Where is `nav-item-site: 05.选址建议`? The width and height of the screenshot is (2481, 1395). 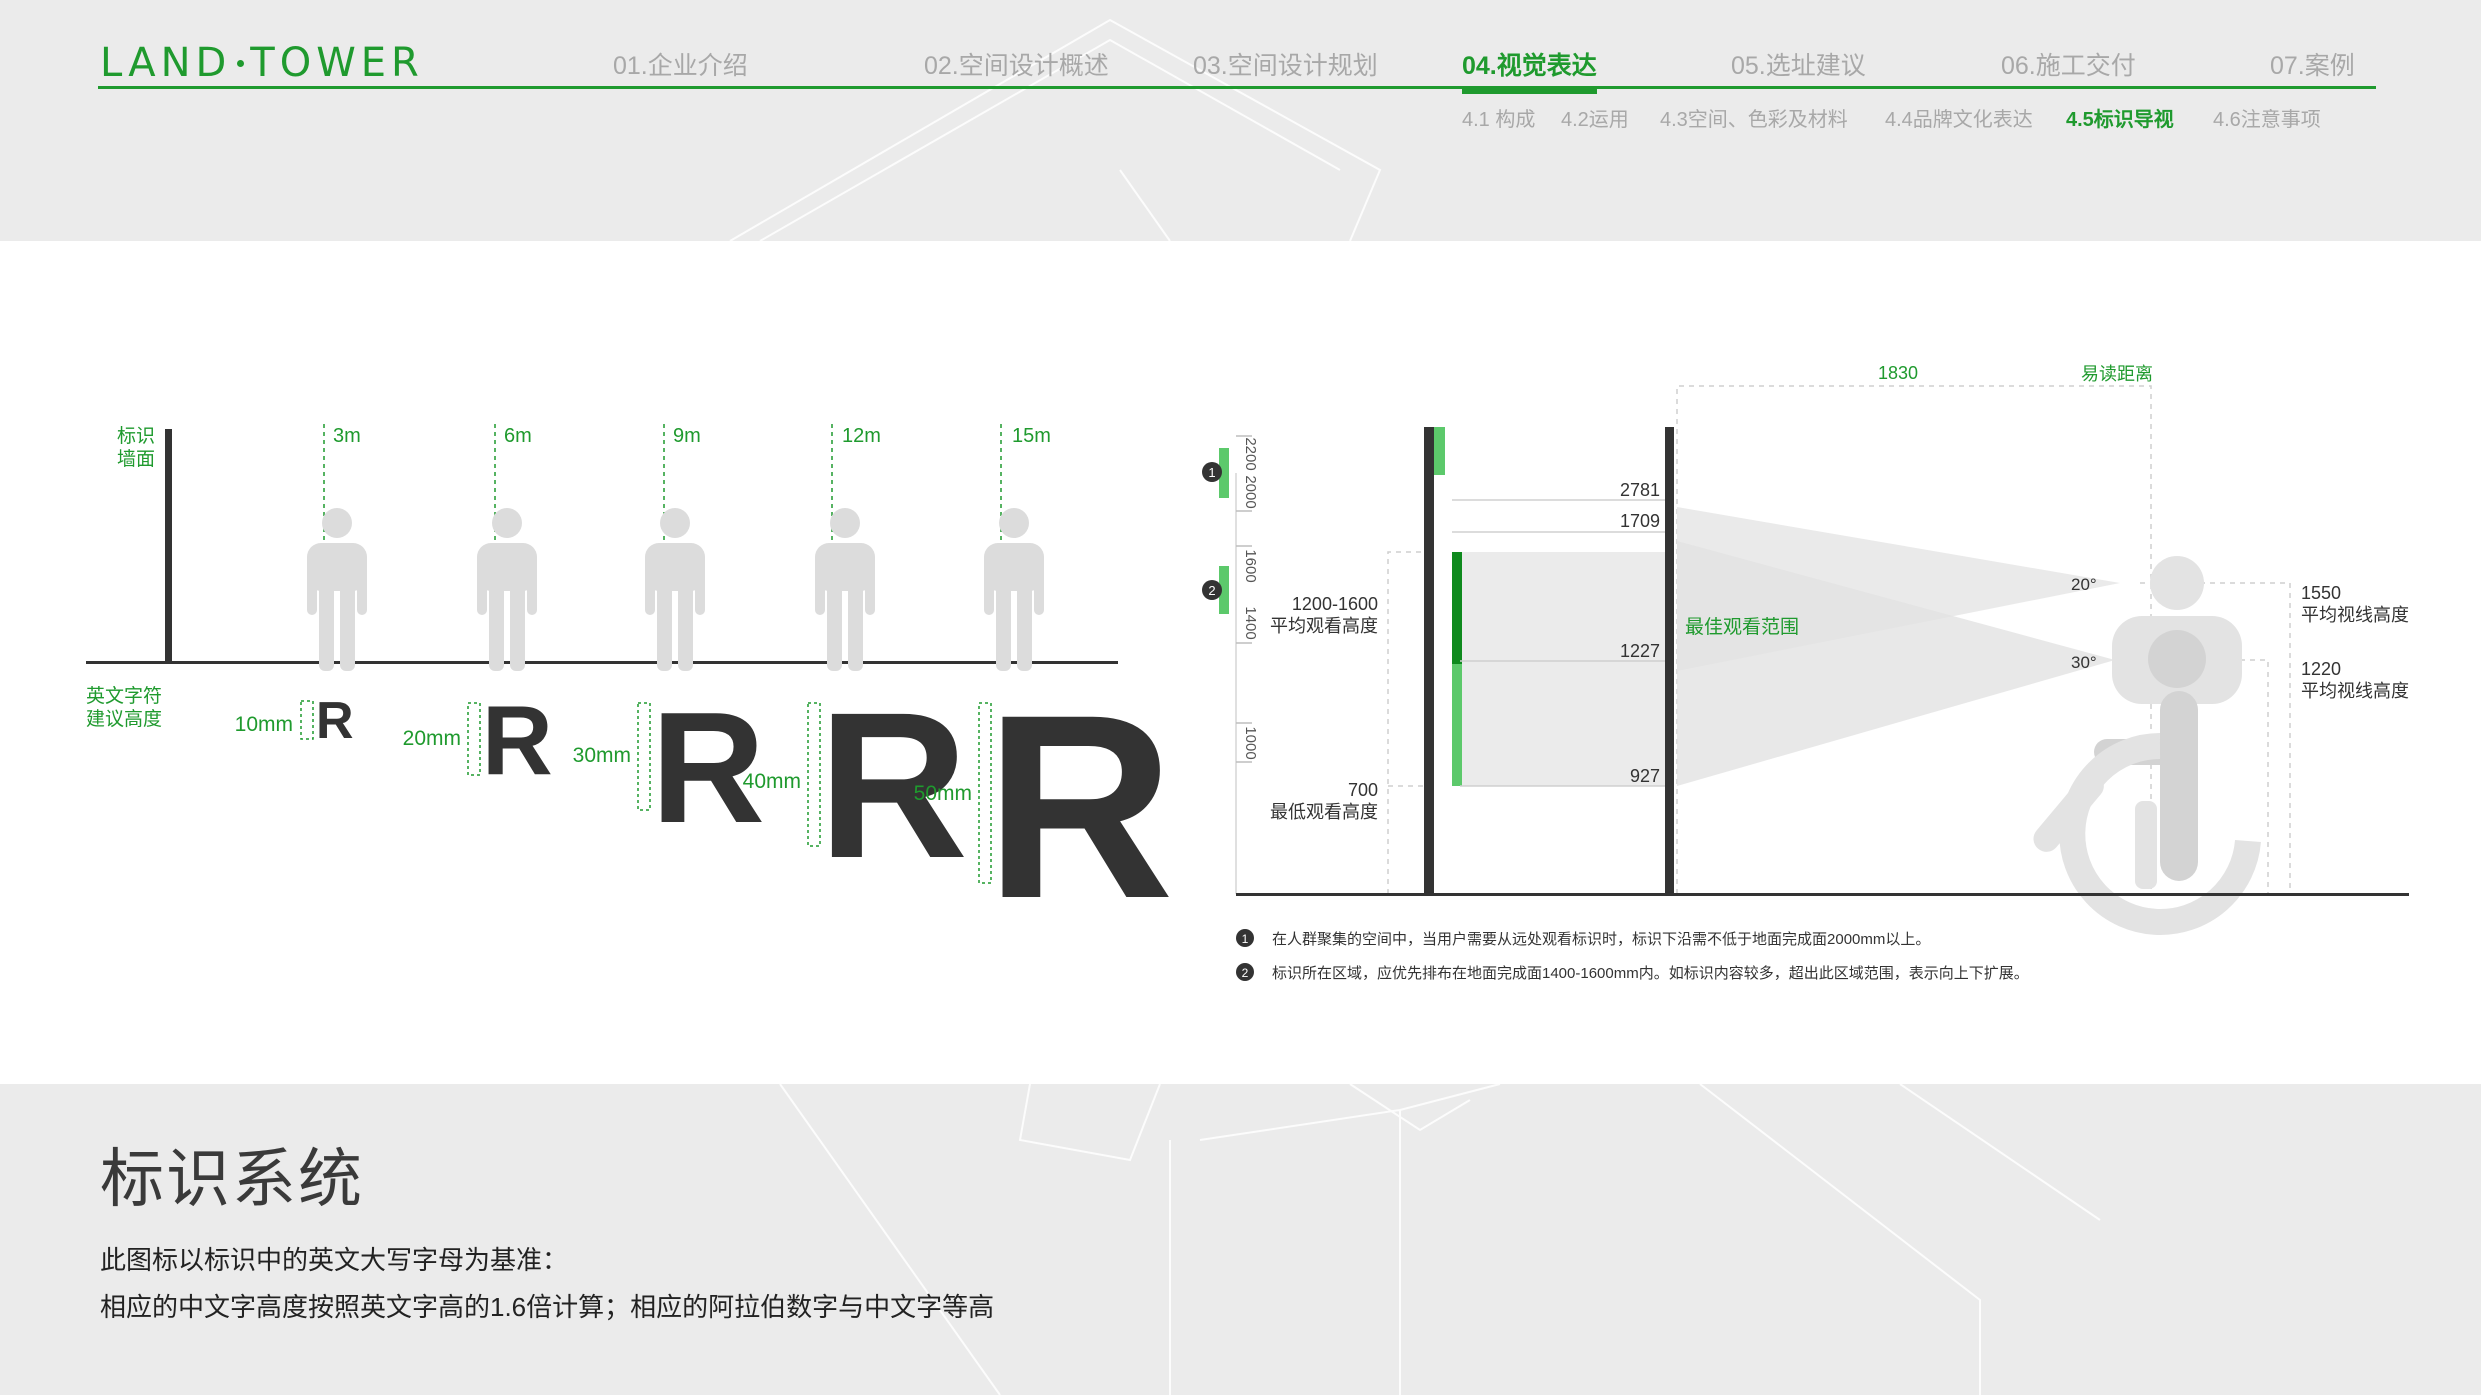 nav-item-site: 05.选址建议 is located at coordinates (1798, 64).